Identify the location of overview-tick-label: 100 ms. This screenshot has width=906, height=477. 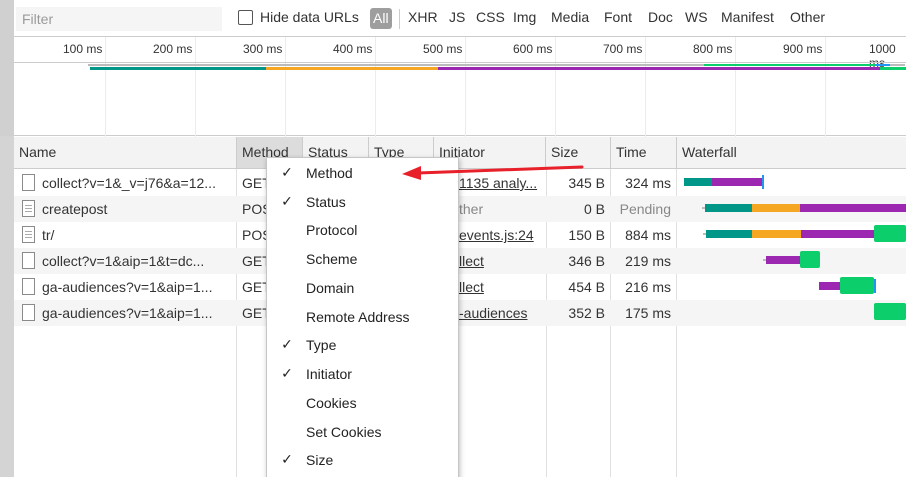
(83, 49).